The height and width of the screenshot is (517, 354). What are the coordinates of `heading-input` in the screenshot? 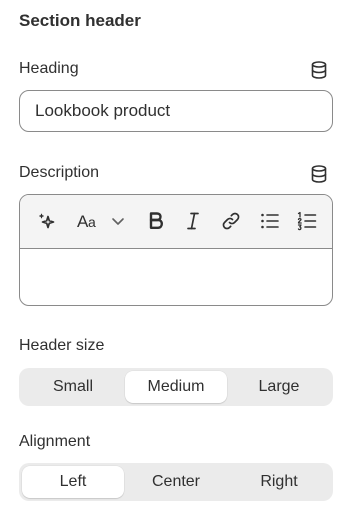 It's located at (176, 111).